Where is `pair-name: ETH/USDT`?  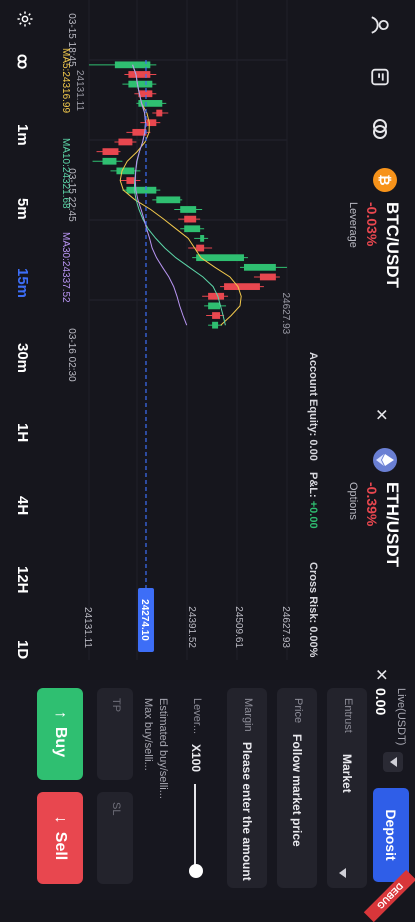
pair-name: ETH/USDT is located at coordinates (392, 524).